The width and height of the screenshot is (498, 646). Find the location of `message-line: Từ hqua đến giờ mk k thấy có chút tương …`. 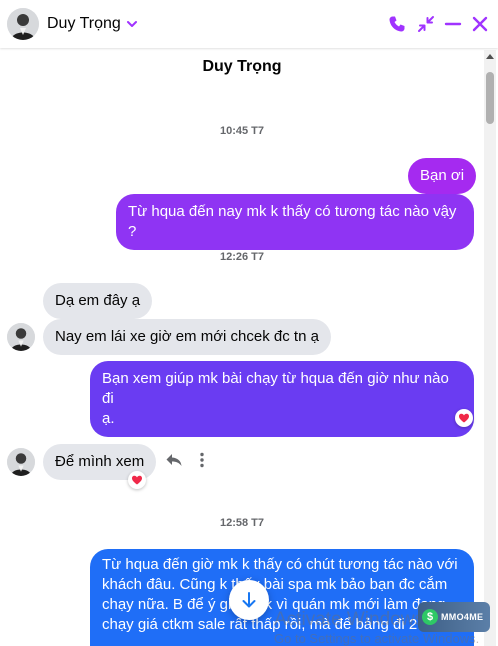

message-line: Từ hqua đến giờ mk k thấy có chút tương … is located at coordinates (280, 564).